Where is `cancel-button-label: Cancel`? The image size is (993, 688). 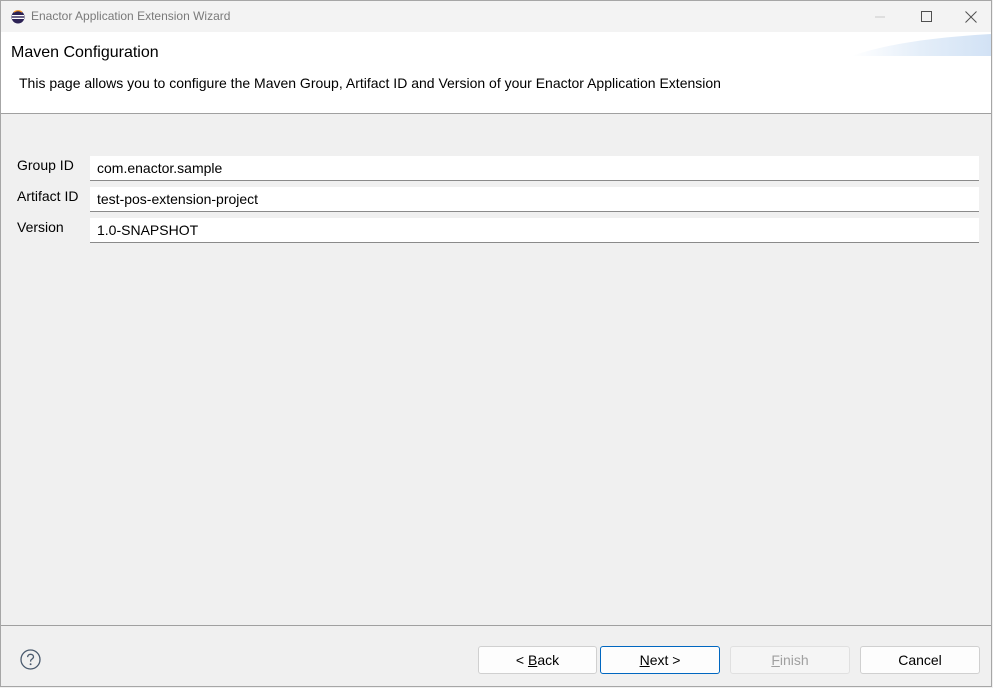 cancel-button-label: Cancel is located at coordinates (920, 660).